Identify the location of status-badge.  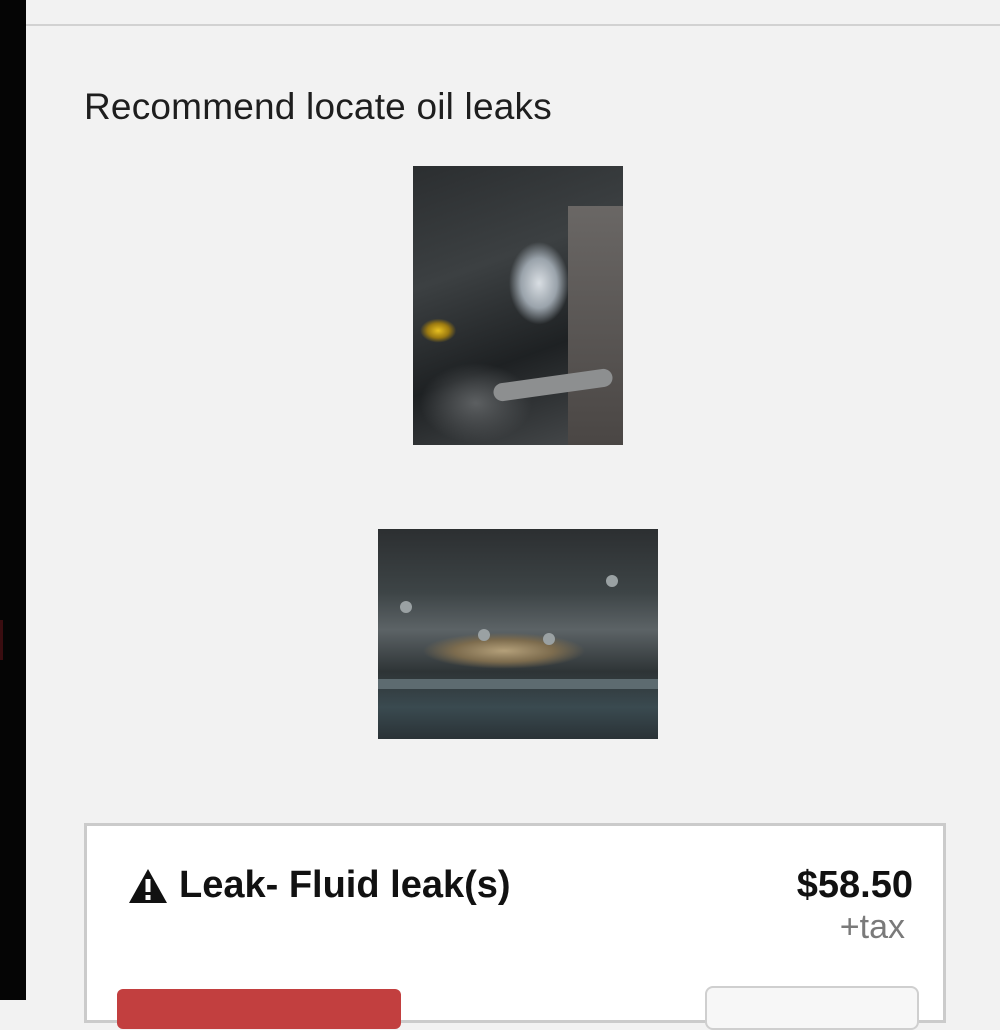
(259, 1009).